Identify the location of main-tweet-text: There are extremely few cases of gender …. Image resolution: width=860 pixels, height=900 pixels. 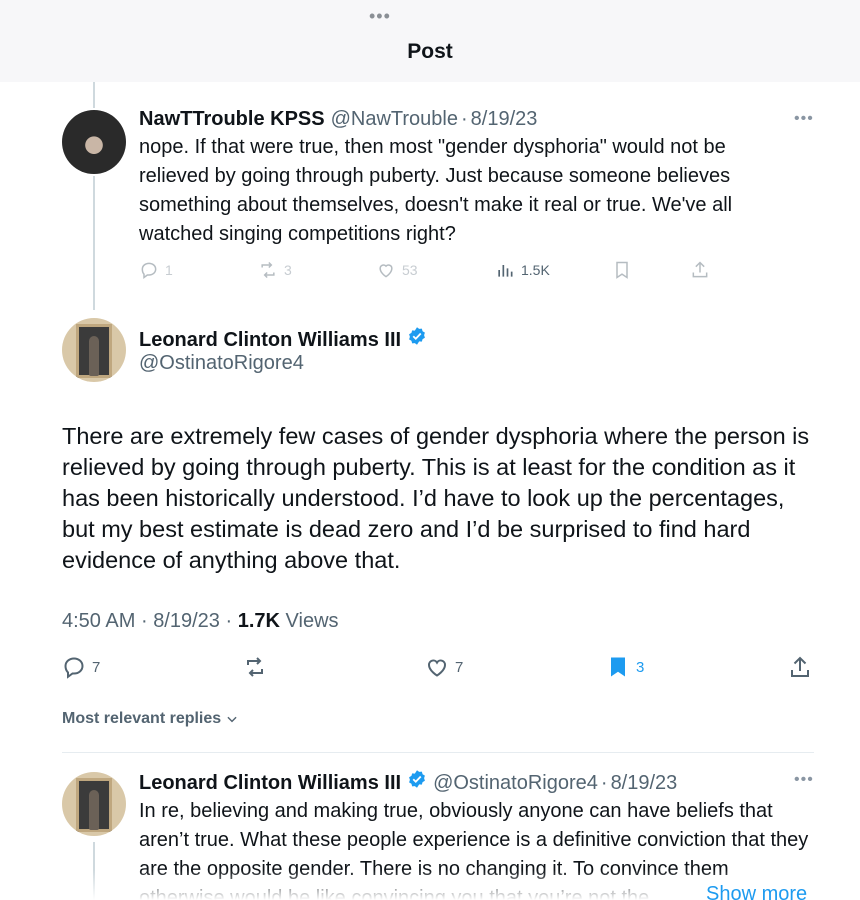
(436, 498).